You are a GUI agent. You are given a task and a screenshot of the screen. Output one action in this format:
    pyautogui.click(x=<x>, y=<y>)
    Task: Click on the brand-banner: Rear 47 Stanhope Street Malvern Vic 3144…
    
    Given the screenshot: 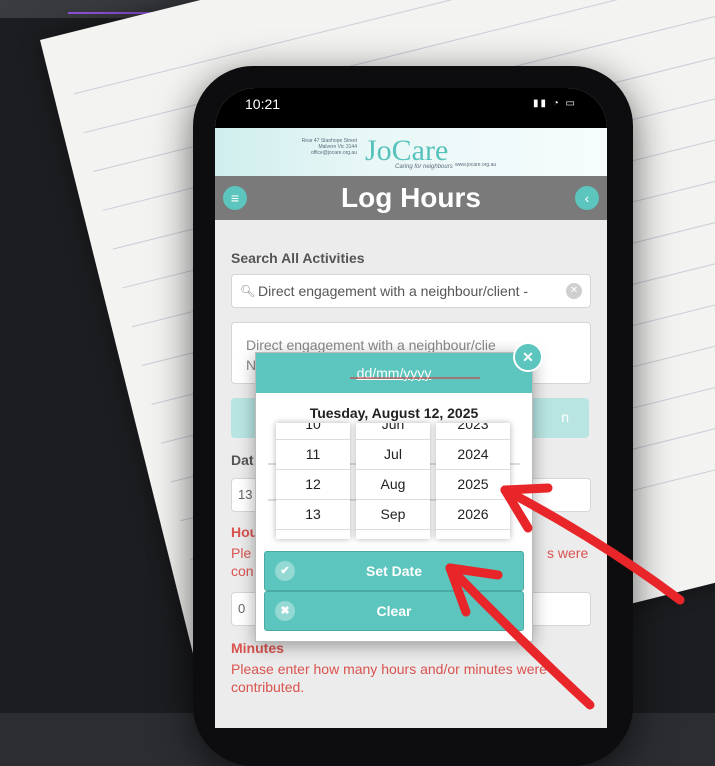 What is the action you would take?
    pyautogui.click(x=411, y=152)
    